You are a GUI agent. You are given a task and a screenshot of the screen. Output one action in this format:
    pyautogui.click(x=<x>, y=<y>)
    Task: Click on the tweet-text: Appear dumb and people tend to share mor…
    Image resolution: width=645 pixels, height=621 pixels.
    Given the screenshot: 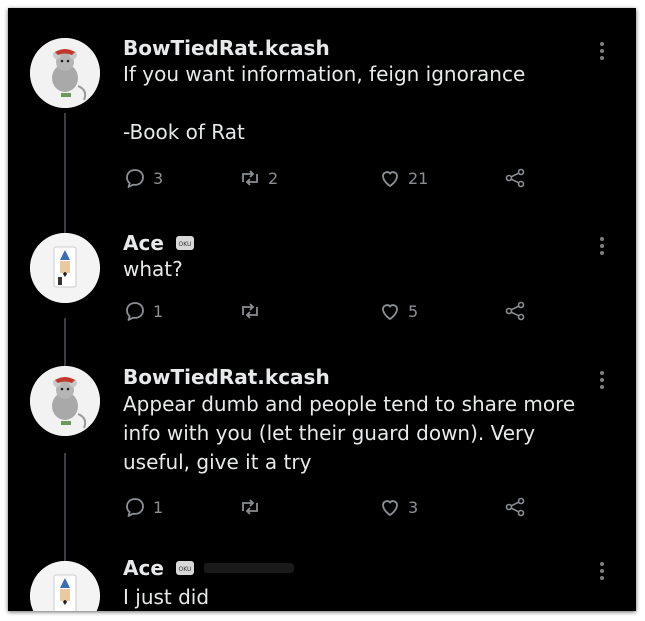 What is the action you would take?
    pyautogui.click(x=349, y=433)
    